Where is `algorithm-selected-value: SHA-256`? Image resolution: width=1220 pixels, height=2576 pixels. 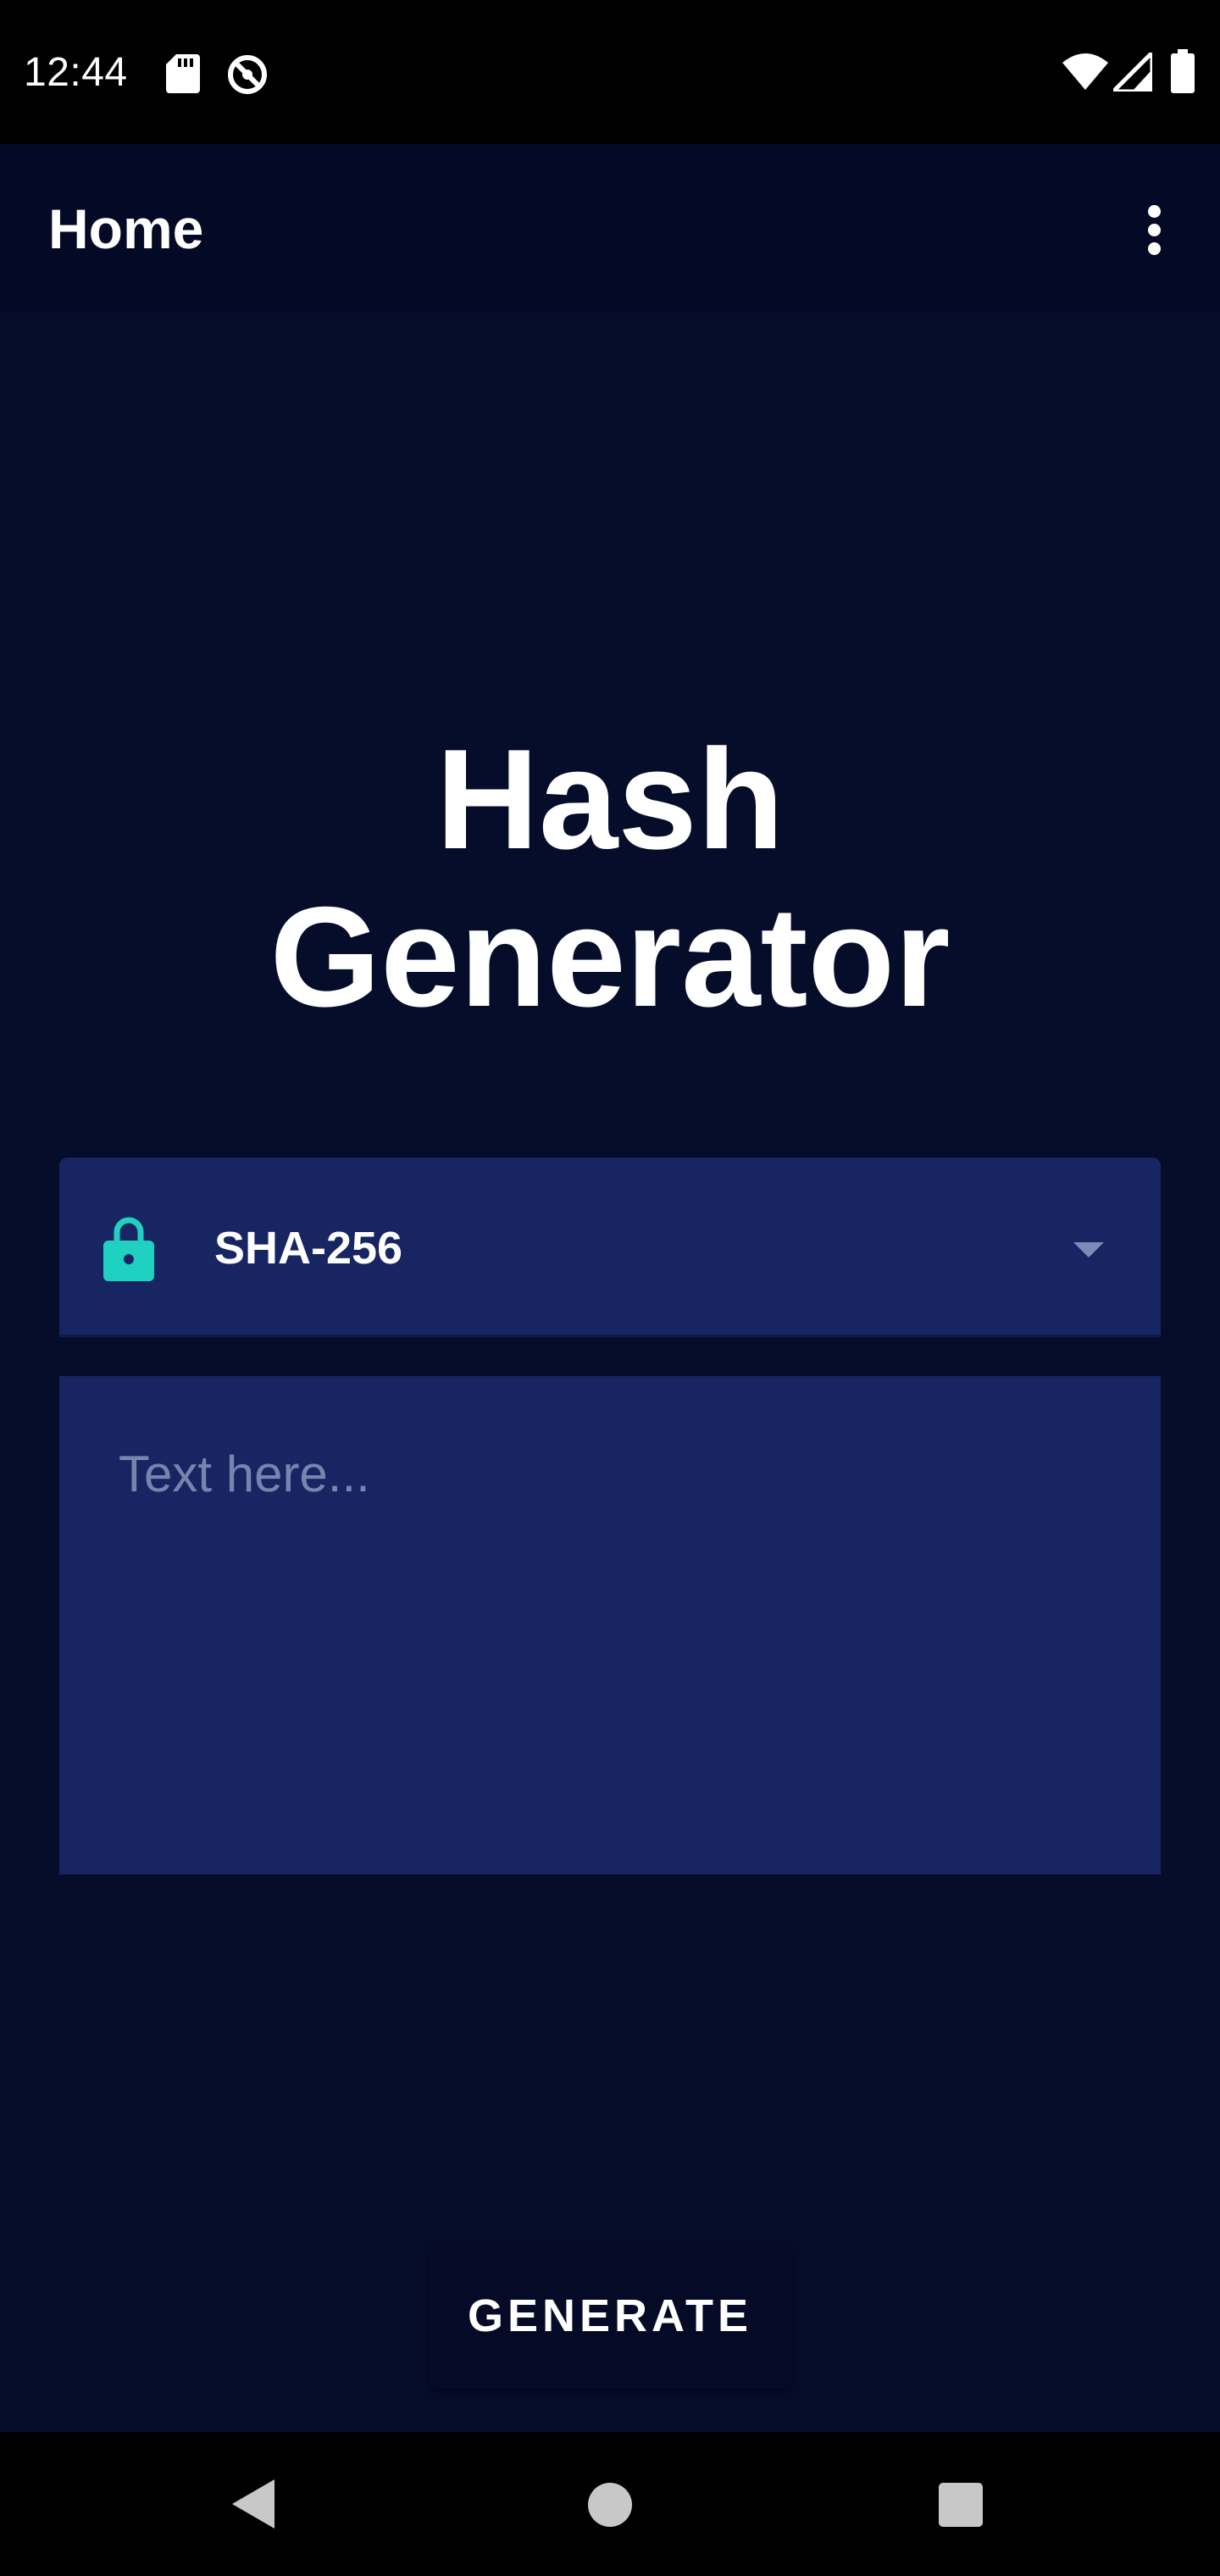 algorithm-selected-value: SHA-256 is located at coordinates (308, 1248).